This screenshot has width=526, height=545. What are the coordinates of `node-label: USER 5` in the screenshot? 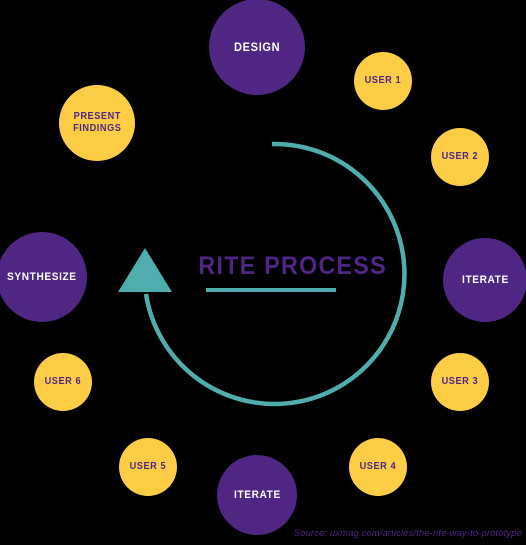 It's located at (148, 467).